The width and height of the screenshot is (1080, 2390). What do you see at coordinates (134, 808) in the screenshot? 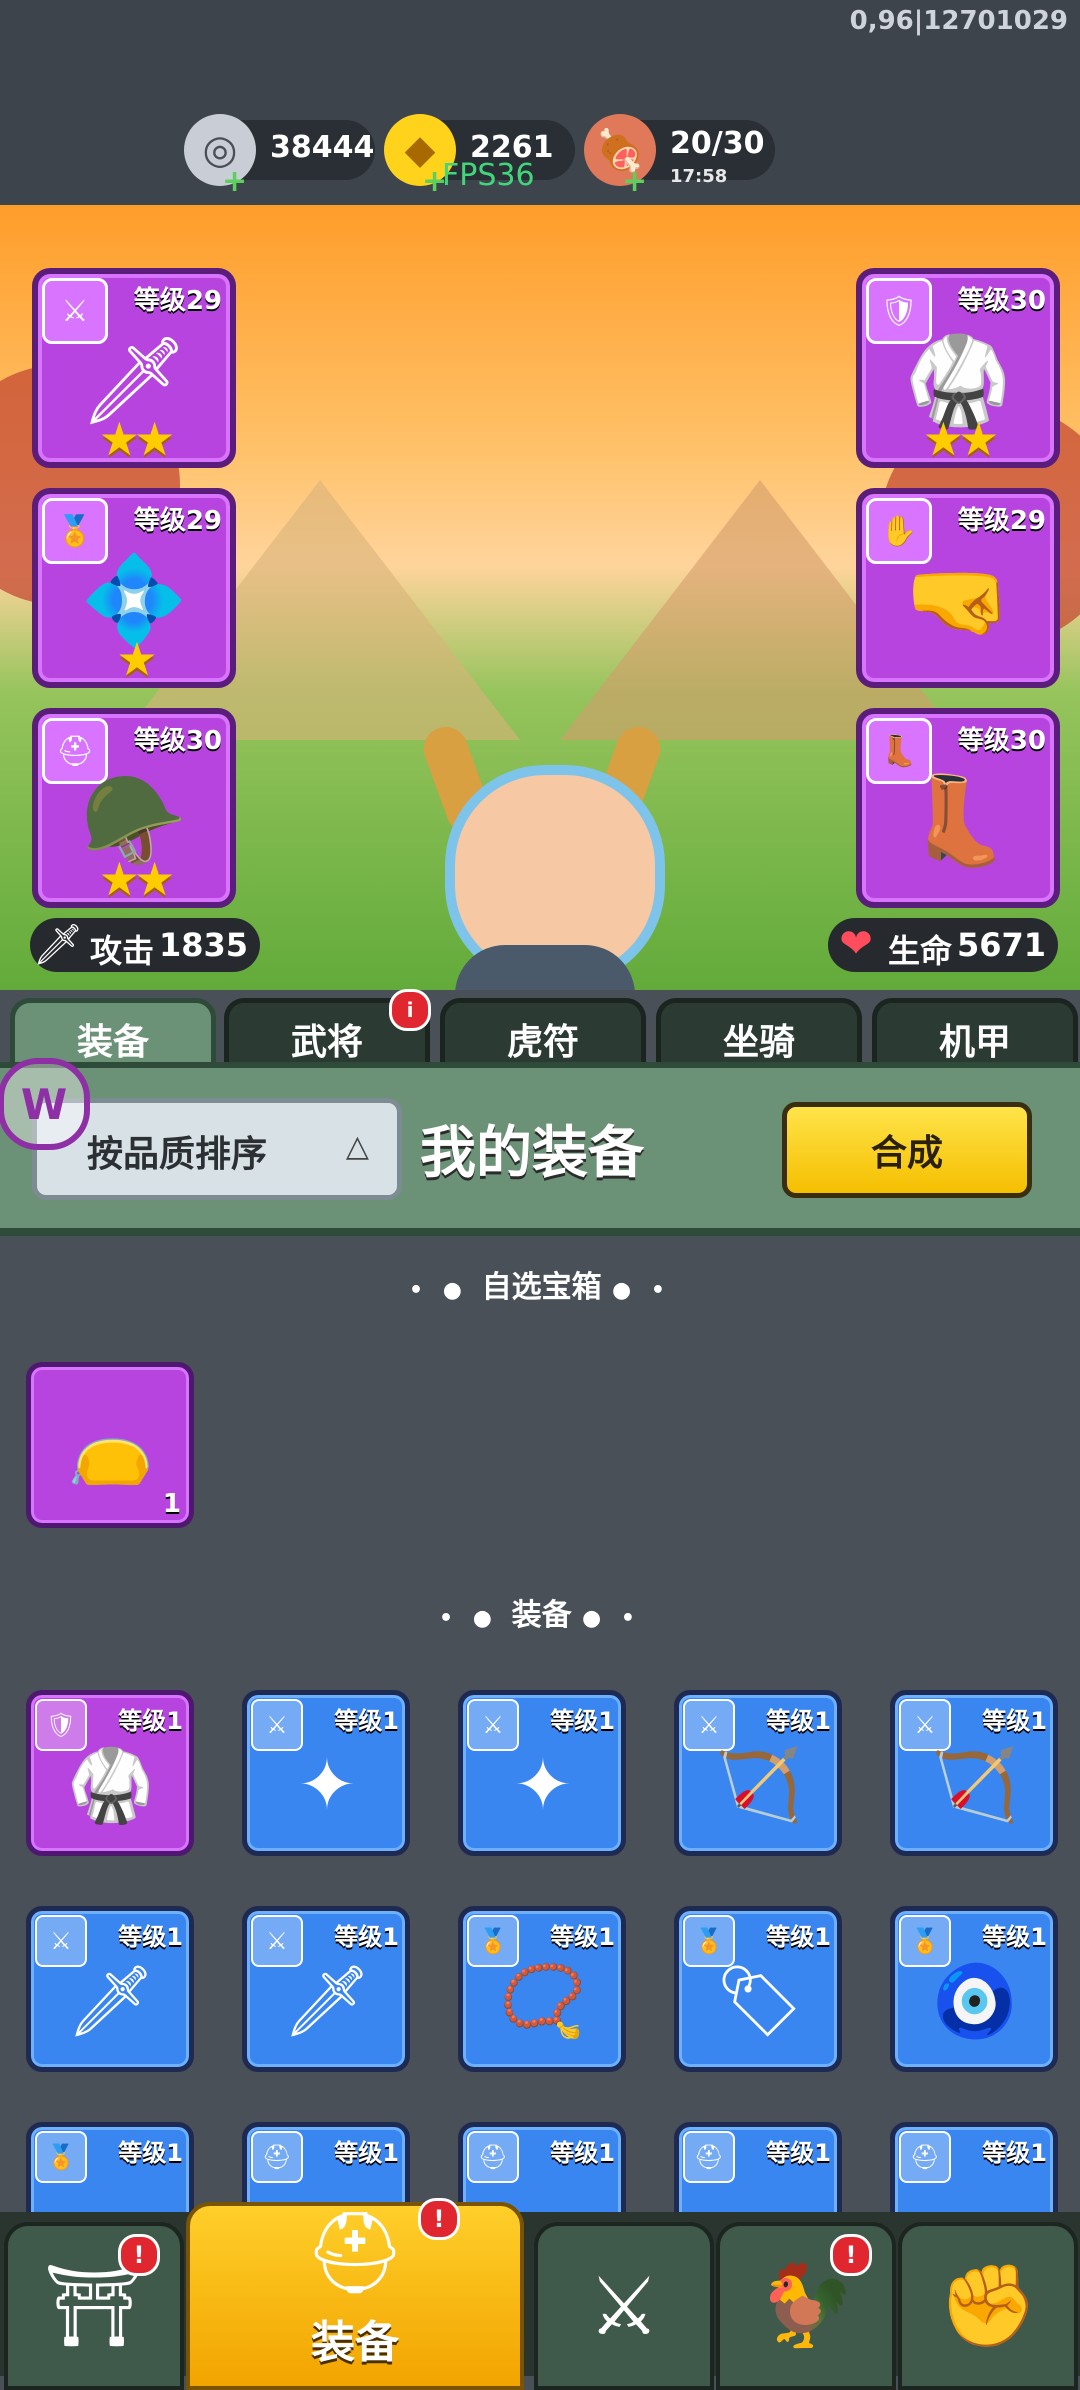
I see `slot-helmet: ⛑ 等级30 🪖 ★★` at bounding box center [134, 808].